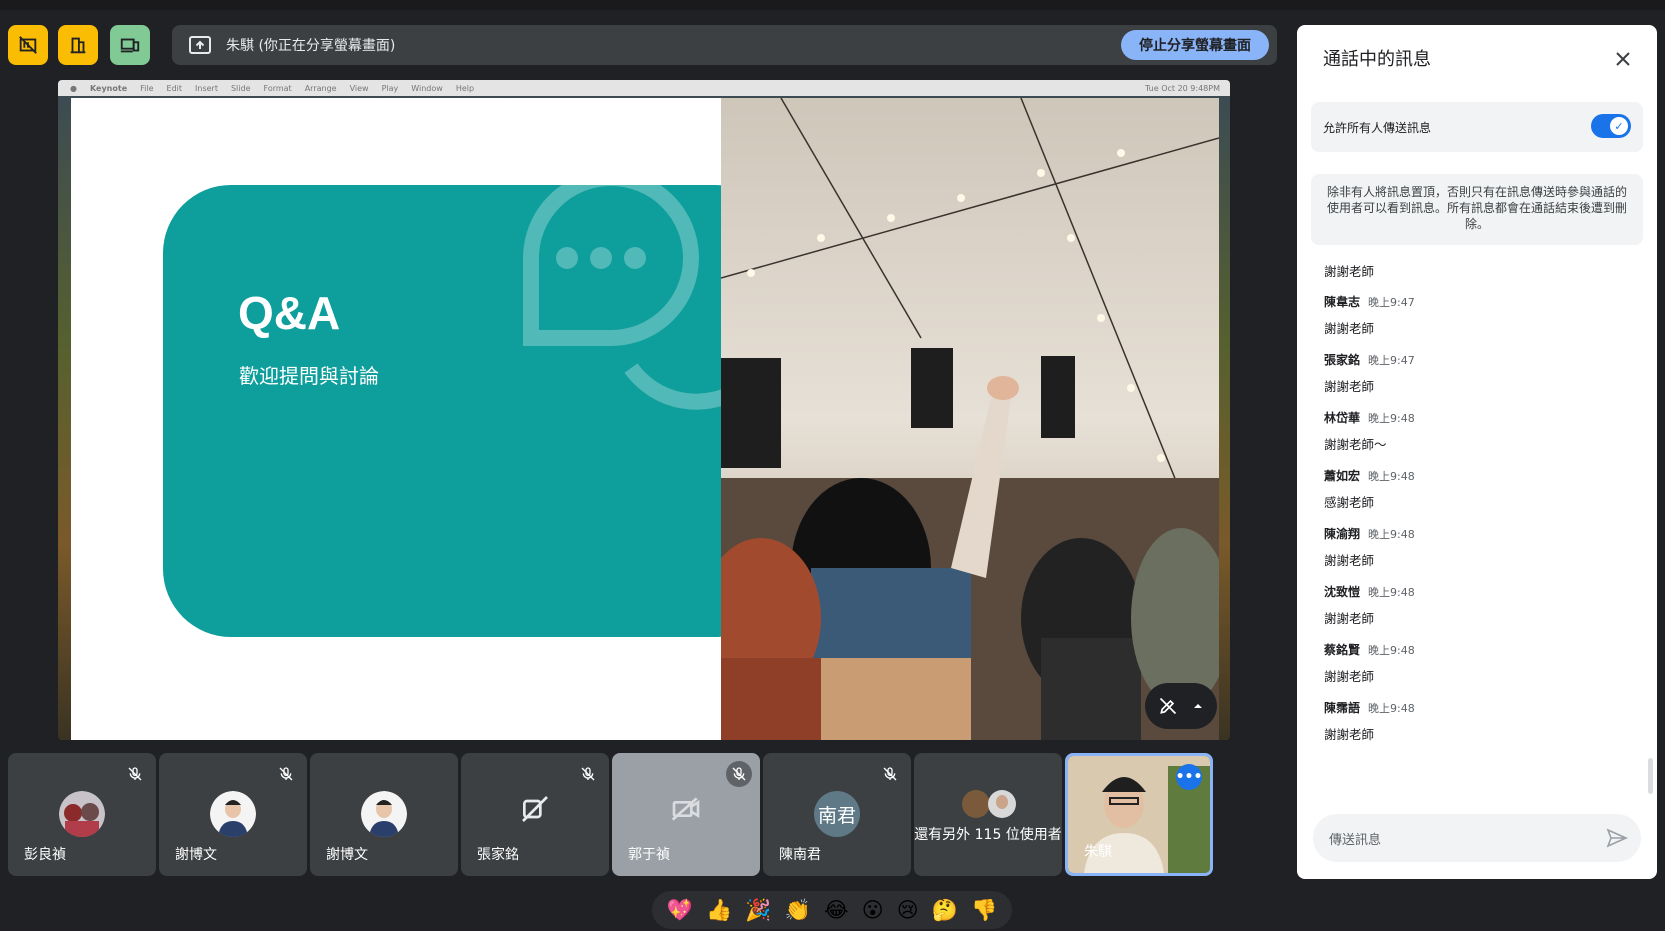 This screenshot has height=931, width=1665. What do you see at coordinates (347, 855) in the screenshot?
I see `participant-name: 謝博文` at bounding box center [347, 855].